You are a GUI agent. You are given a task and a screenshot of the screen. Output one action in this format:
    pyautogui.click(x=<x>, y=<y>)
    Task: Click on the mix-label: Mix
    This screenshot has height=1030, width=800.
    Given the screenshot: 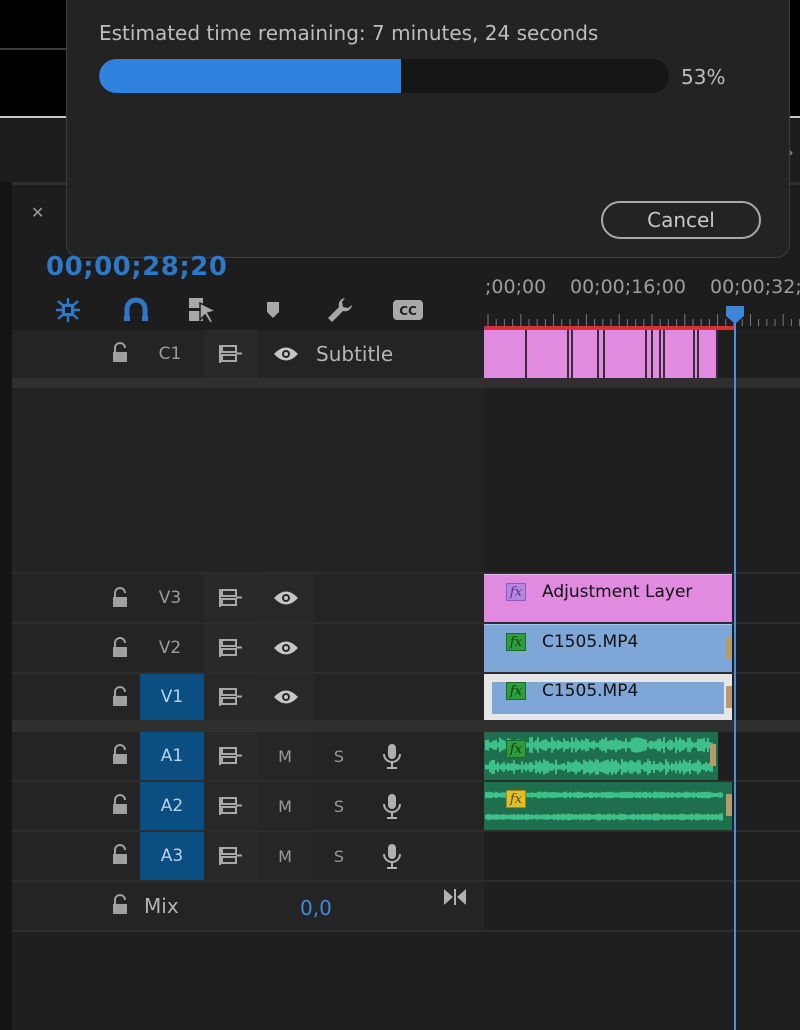 What is the action you would take?
    pyautogui.click(x=161, y=906)
    